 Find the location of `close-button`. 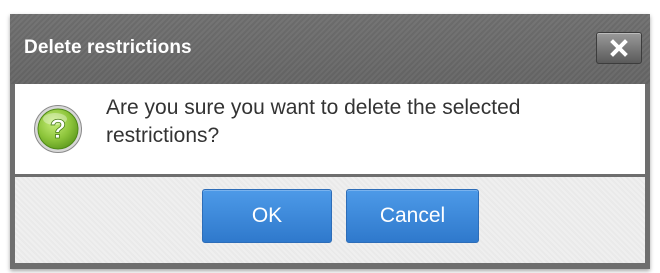

close-button is located at coordinates (619, 48).